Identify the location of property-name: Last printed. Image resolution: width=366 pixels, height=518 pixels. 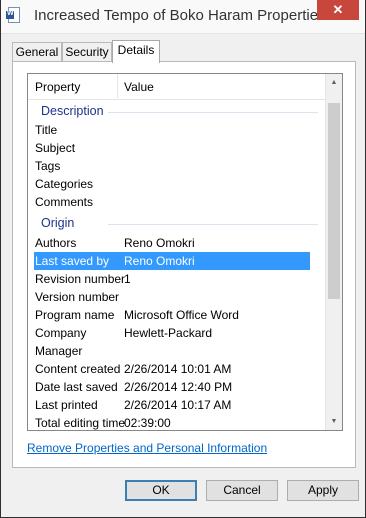
(66, 405).